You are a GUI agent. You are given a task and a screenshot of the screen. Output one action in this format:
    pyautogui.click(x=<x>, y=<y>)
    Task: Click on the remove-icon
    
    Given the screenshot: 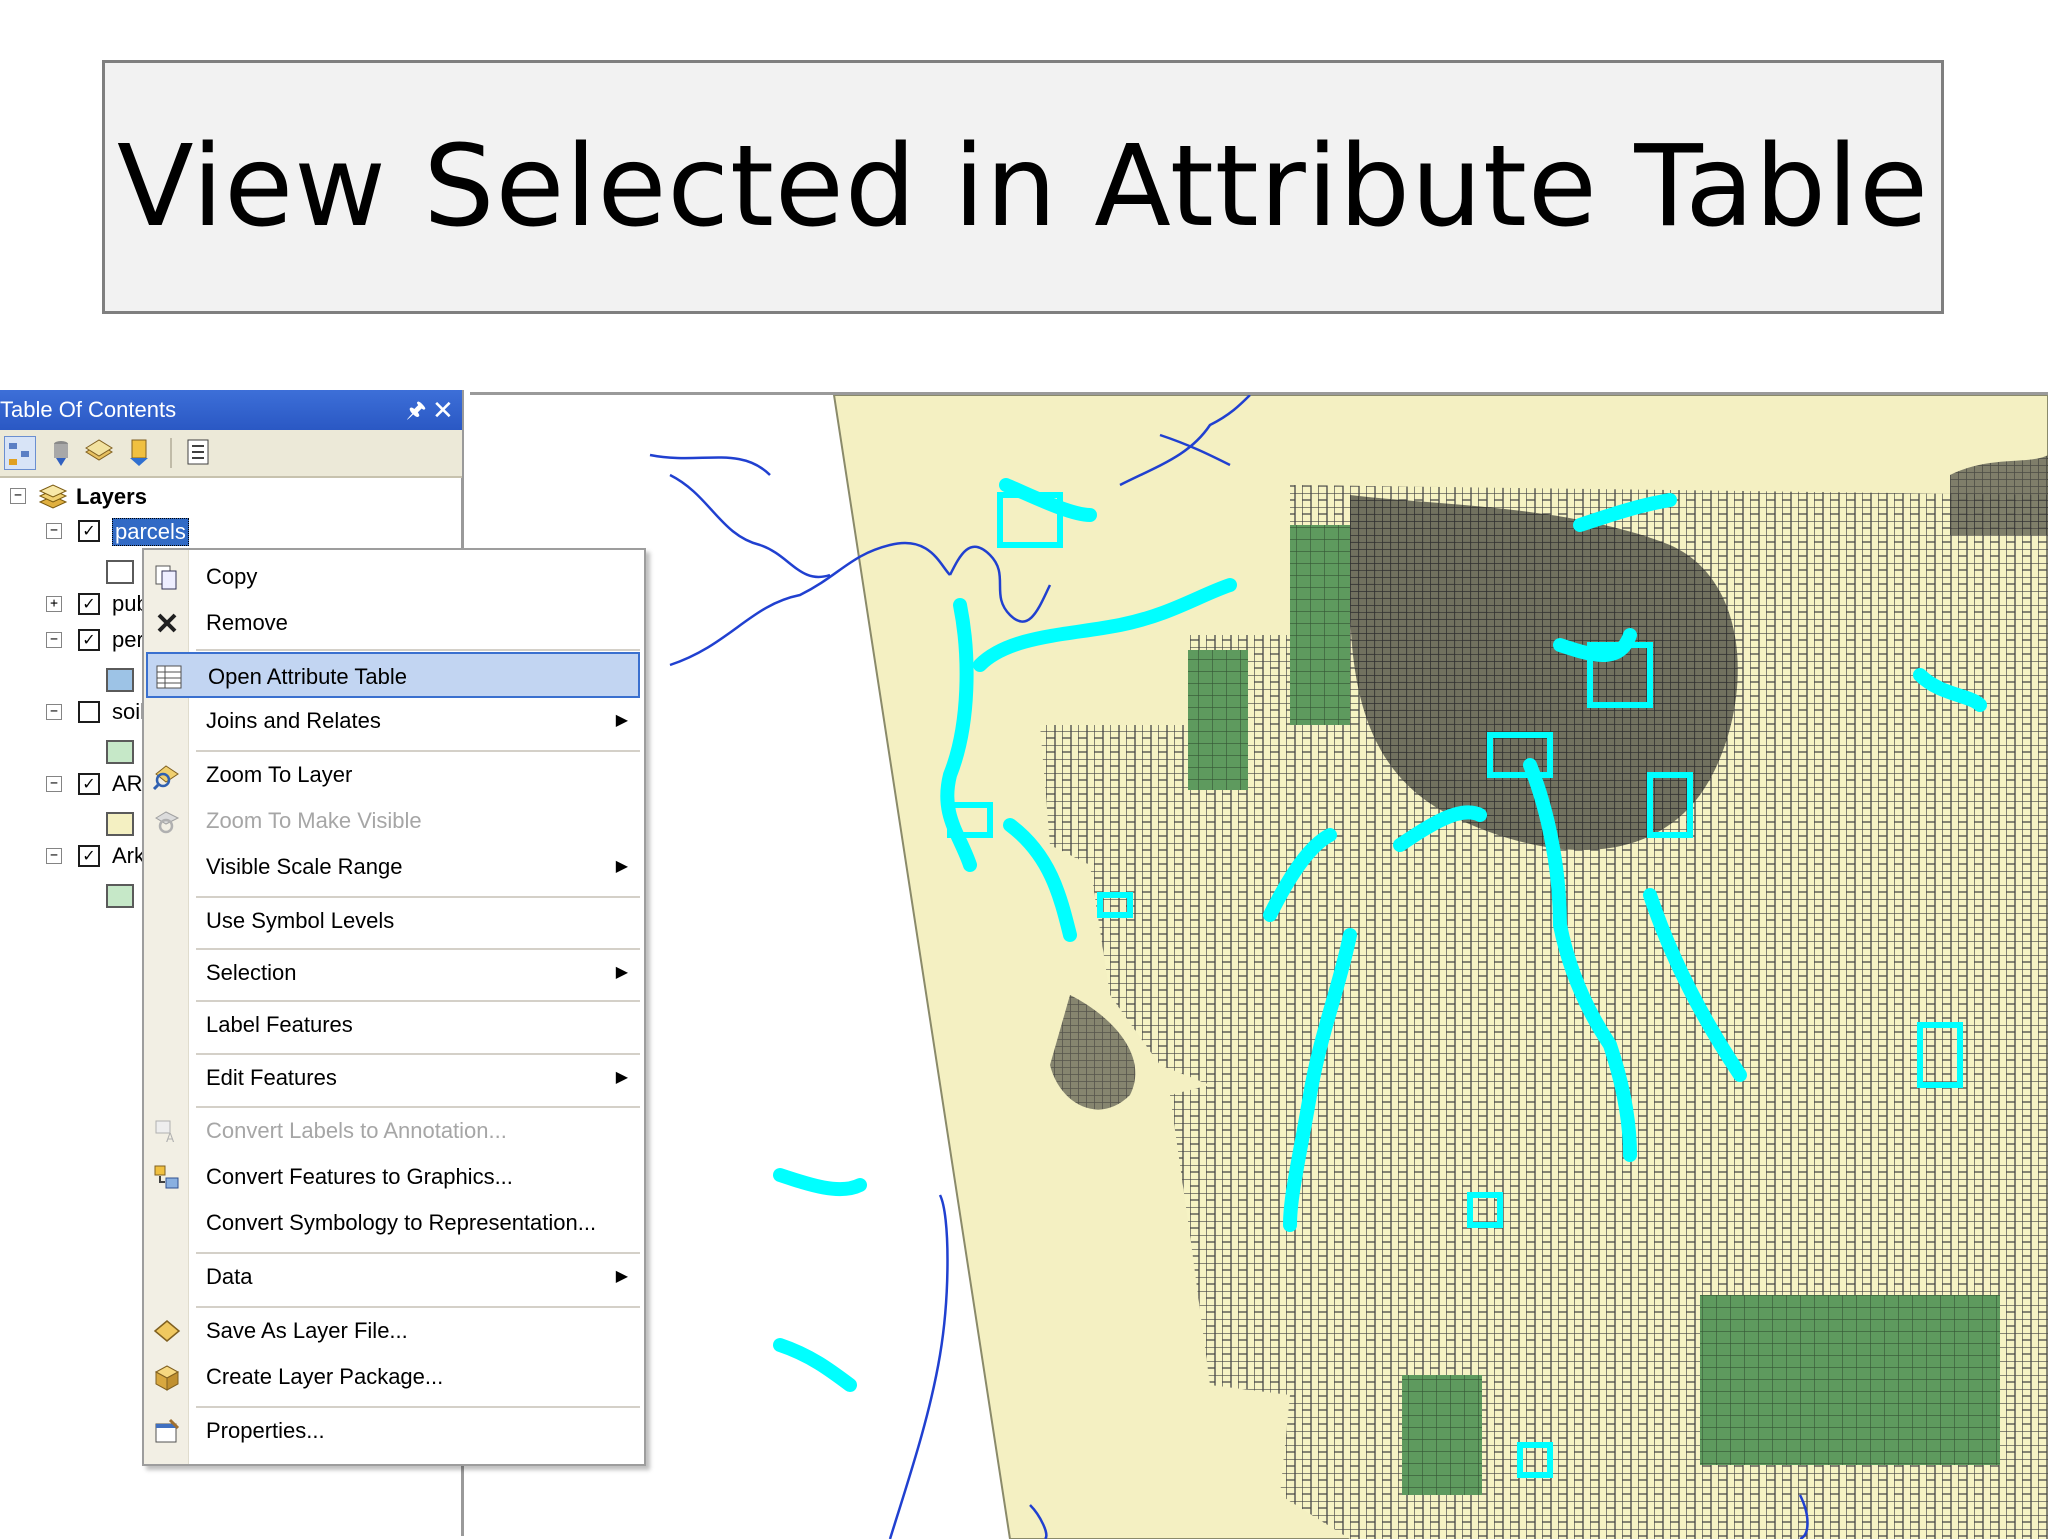 What is the action you would take?
    pyautogui.click(x=167, y=623)
    